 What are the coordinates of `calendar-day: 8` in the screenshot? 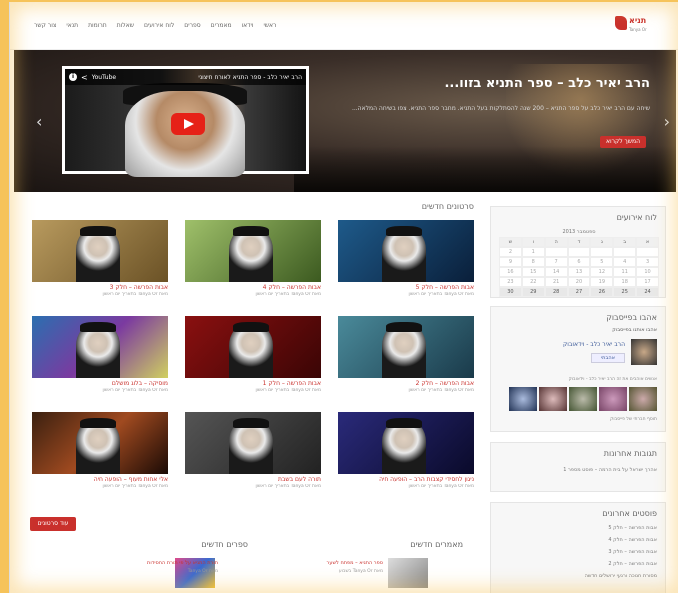 It's located at (533, 262).